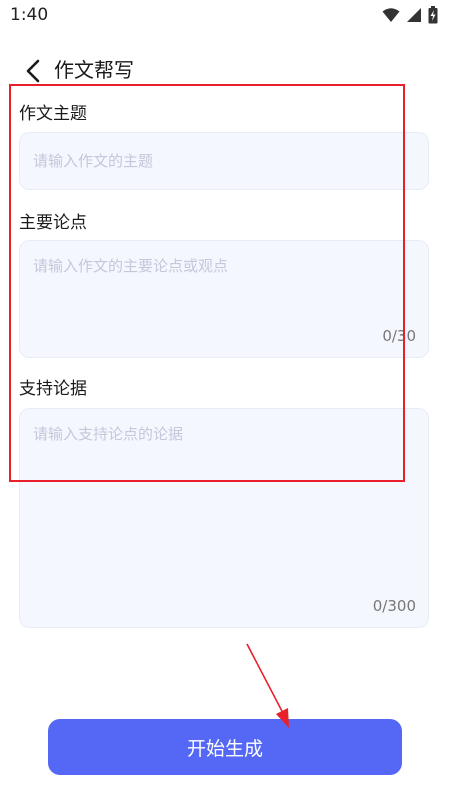 This screenshot has height=800, width=450. What do you see at coordinates (225, 17) in the screenshot?
I see `status-bar: 1:40` at bounding box center [225, 17].